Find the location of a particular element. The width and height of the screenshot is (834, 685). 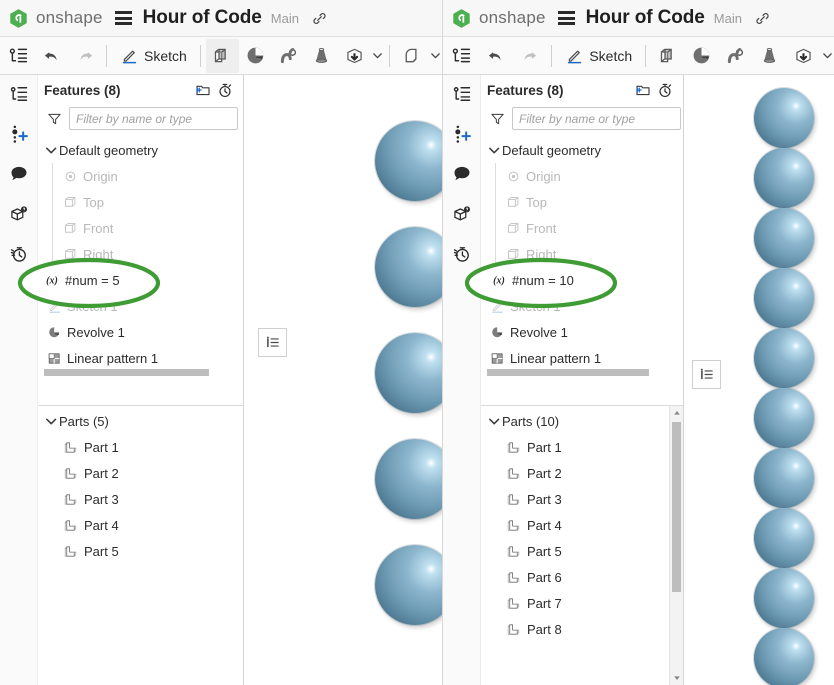

extrude-icon-right is located at coordinates (668, 56).